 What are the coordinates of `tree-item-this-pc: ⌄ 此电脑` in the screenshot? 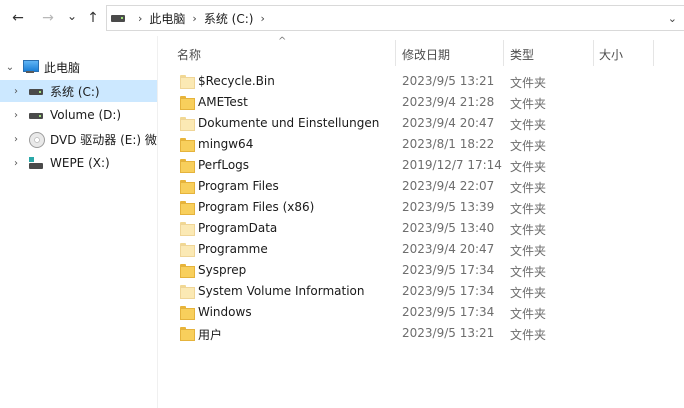 It's located at (78, 67).